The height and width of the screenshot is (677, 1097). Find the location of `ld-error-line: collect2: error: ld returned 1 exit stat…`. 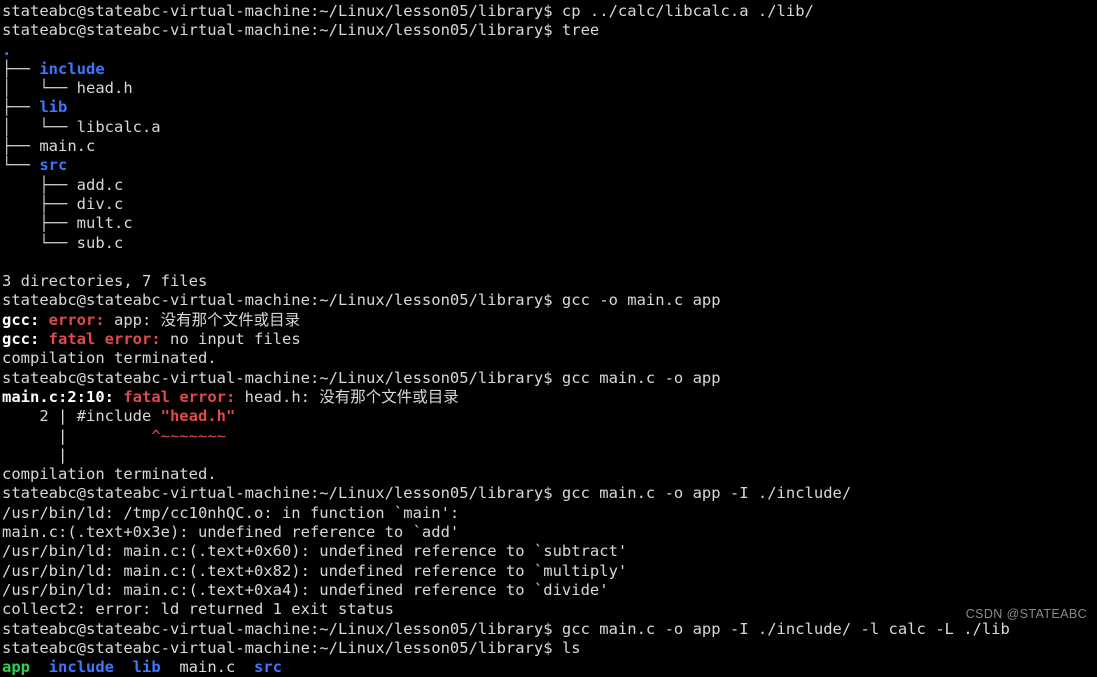

ld-error-line: collect2: error: ld returned 1 exit stat… is located at coordinates (198, 609).